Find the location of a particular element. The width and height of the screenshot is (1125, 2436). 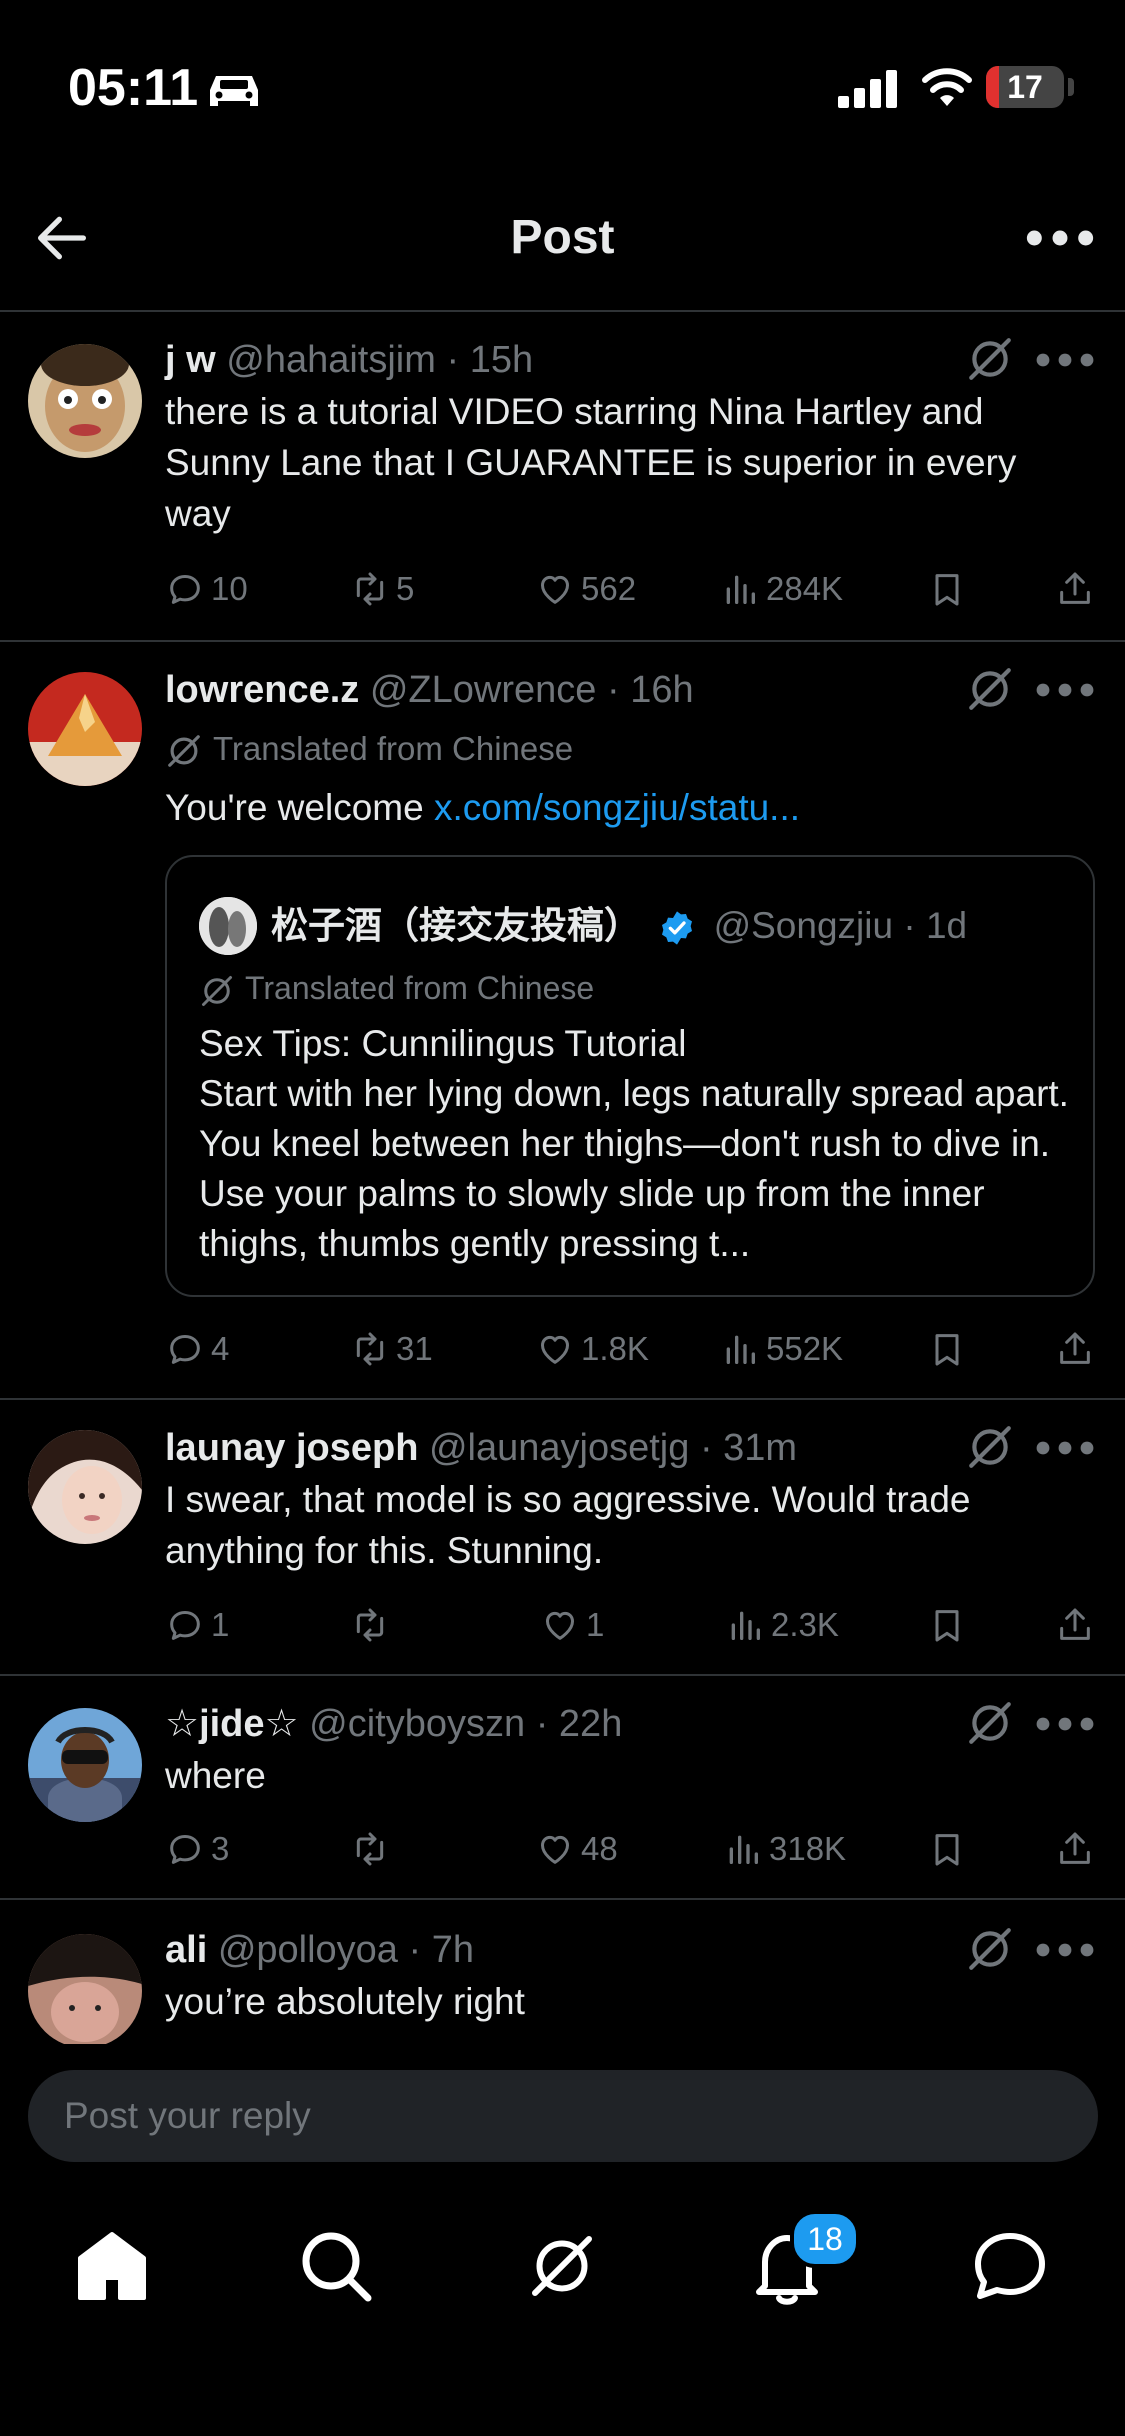

repost-button: 5 is located at coordinates (382, 587).